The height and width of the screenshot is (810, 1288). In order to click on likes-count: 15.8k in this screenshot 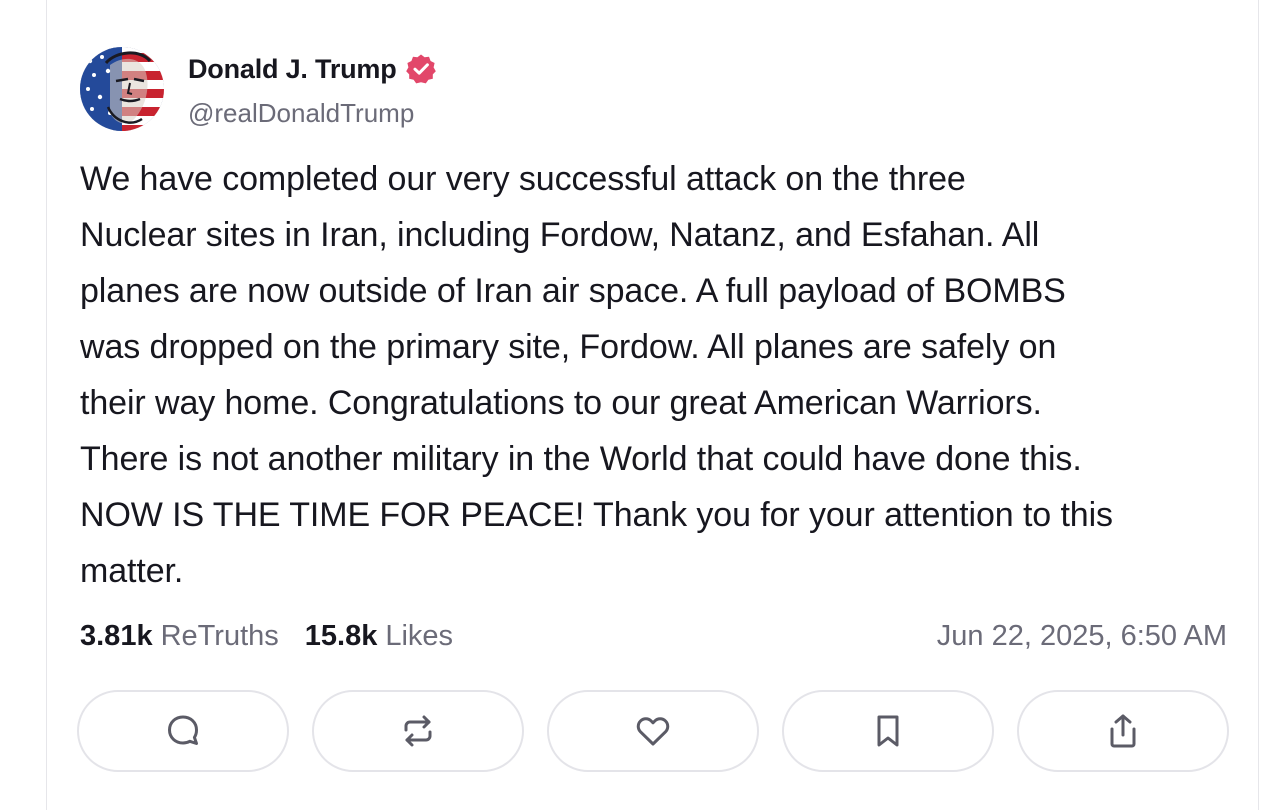, I will do `click(341, 636)`.